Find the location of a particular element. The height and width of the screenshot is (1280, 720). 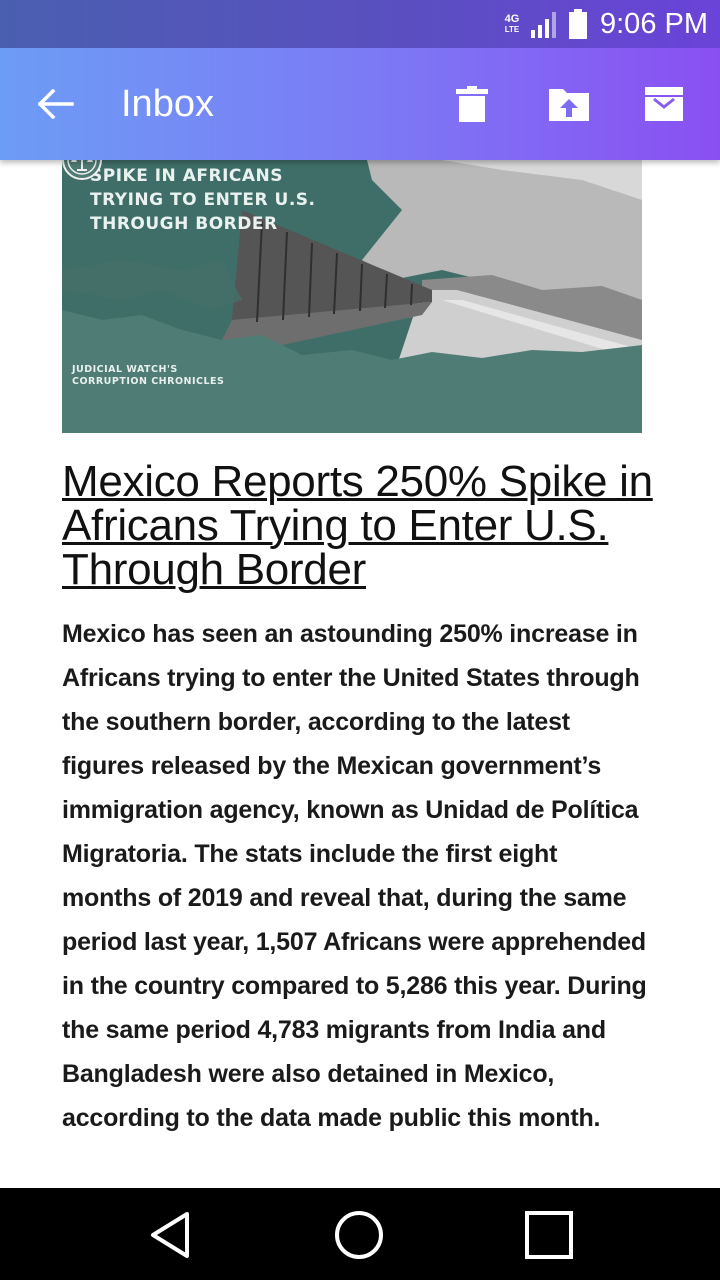

archive-icon is located at coordinates (664, 104).